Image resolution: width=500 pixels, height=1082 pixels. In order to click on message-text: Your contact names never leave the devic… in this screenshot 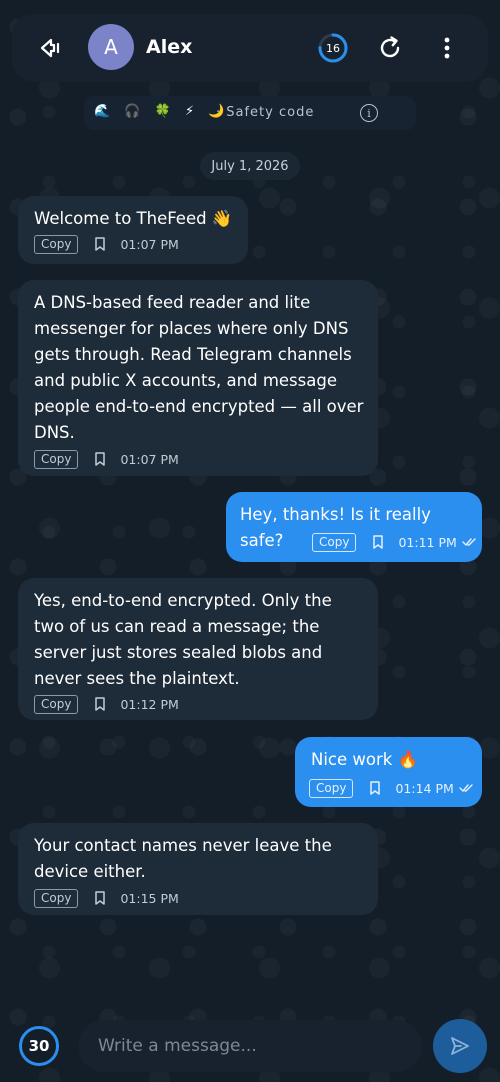, I will do `click(183, 858)`.